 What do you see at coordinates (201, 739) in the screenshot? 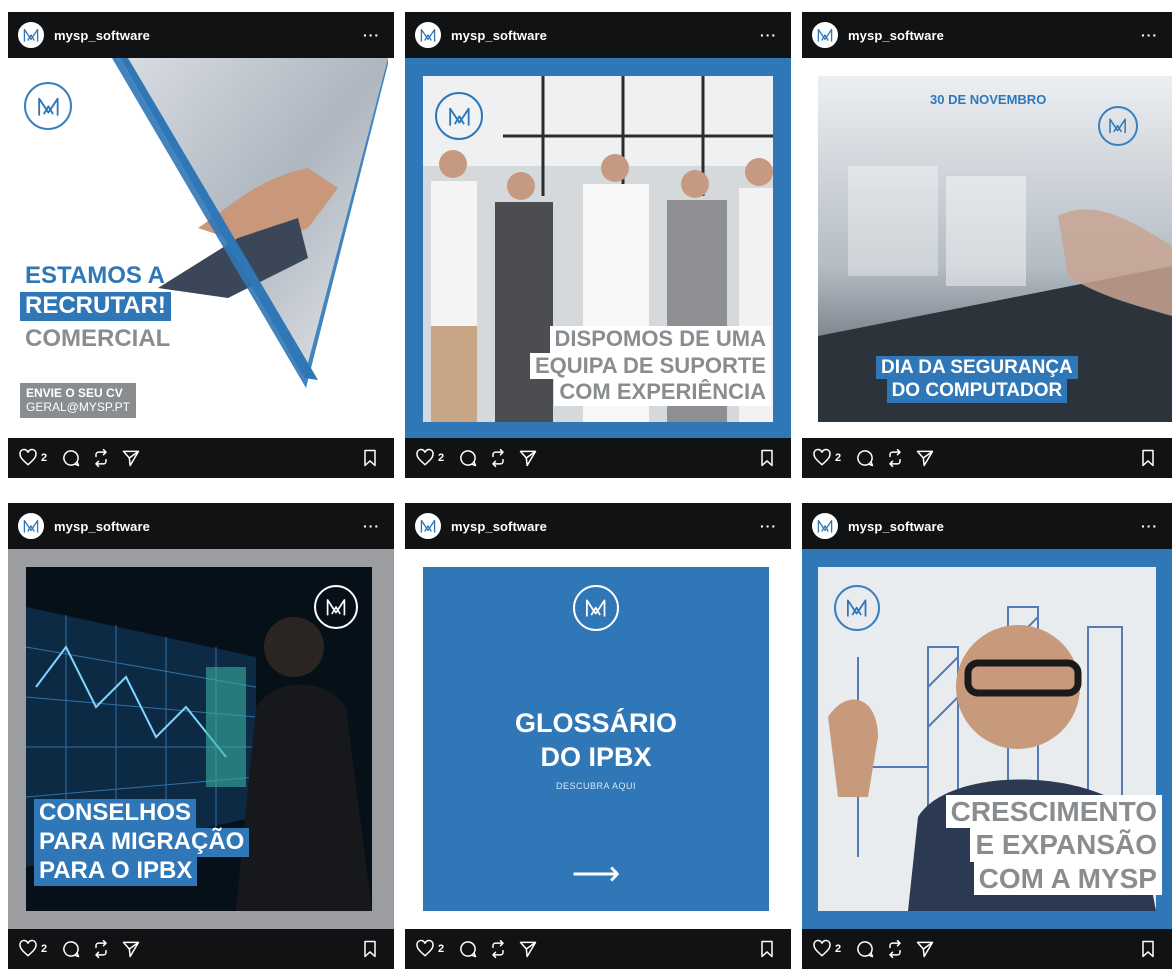
I see `post-image: CONSELHOS PARA MIGRAÇÃO PARA O IPBX` at bounding box center [201, 739].